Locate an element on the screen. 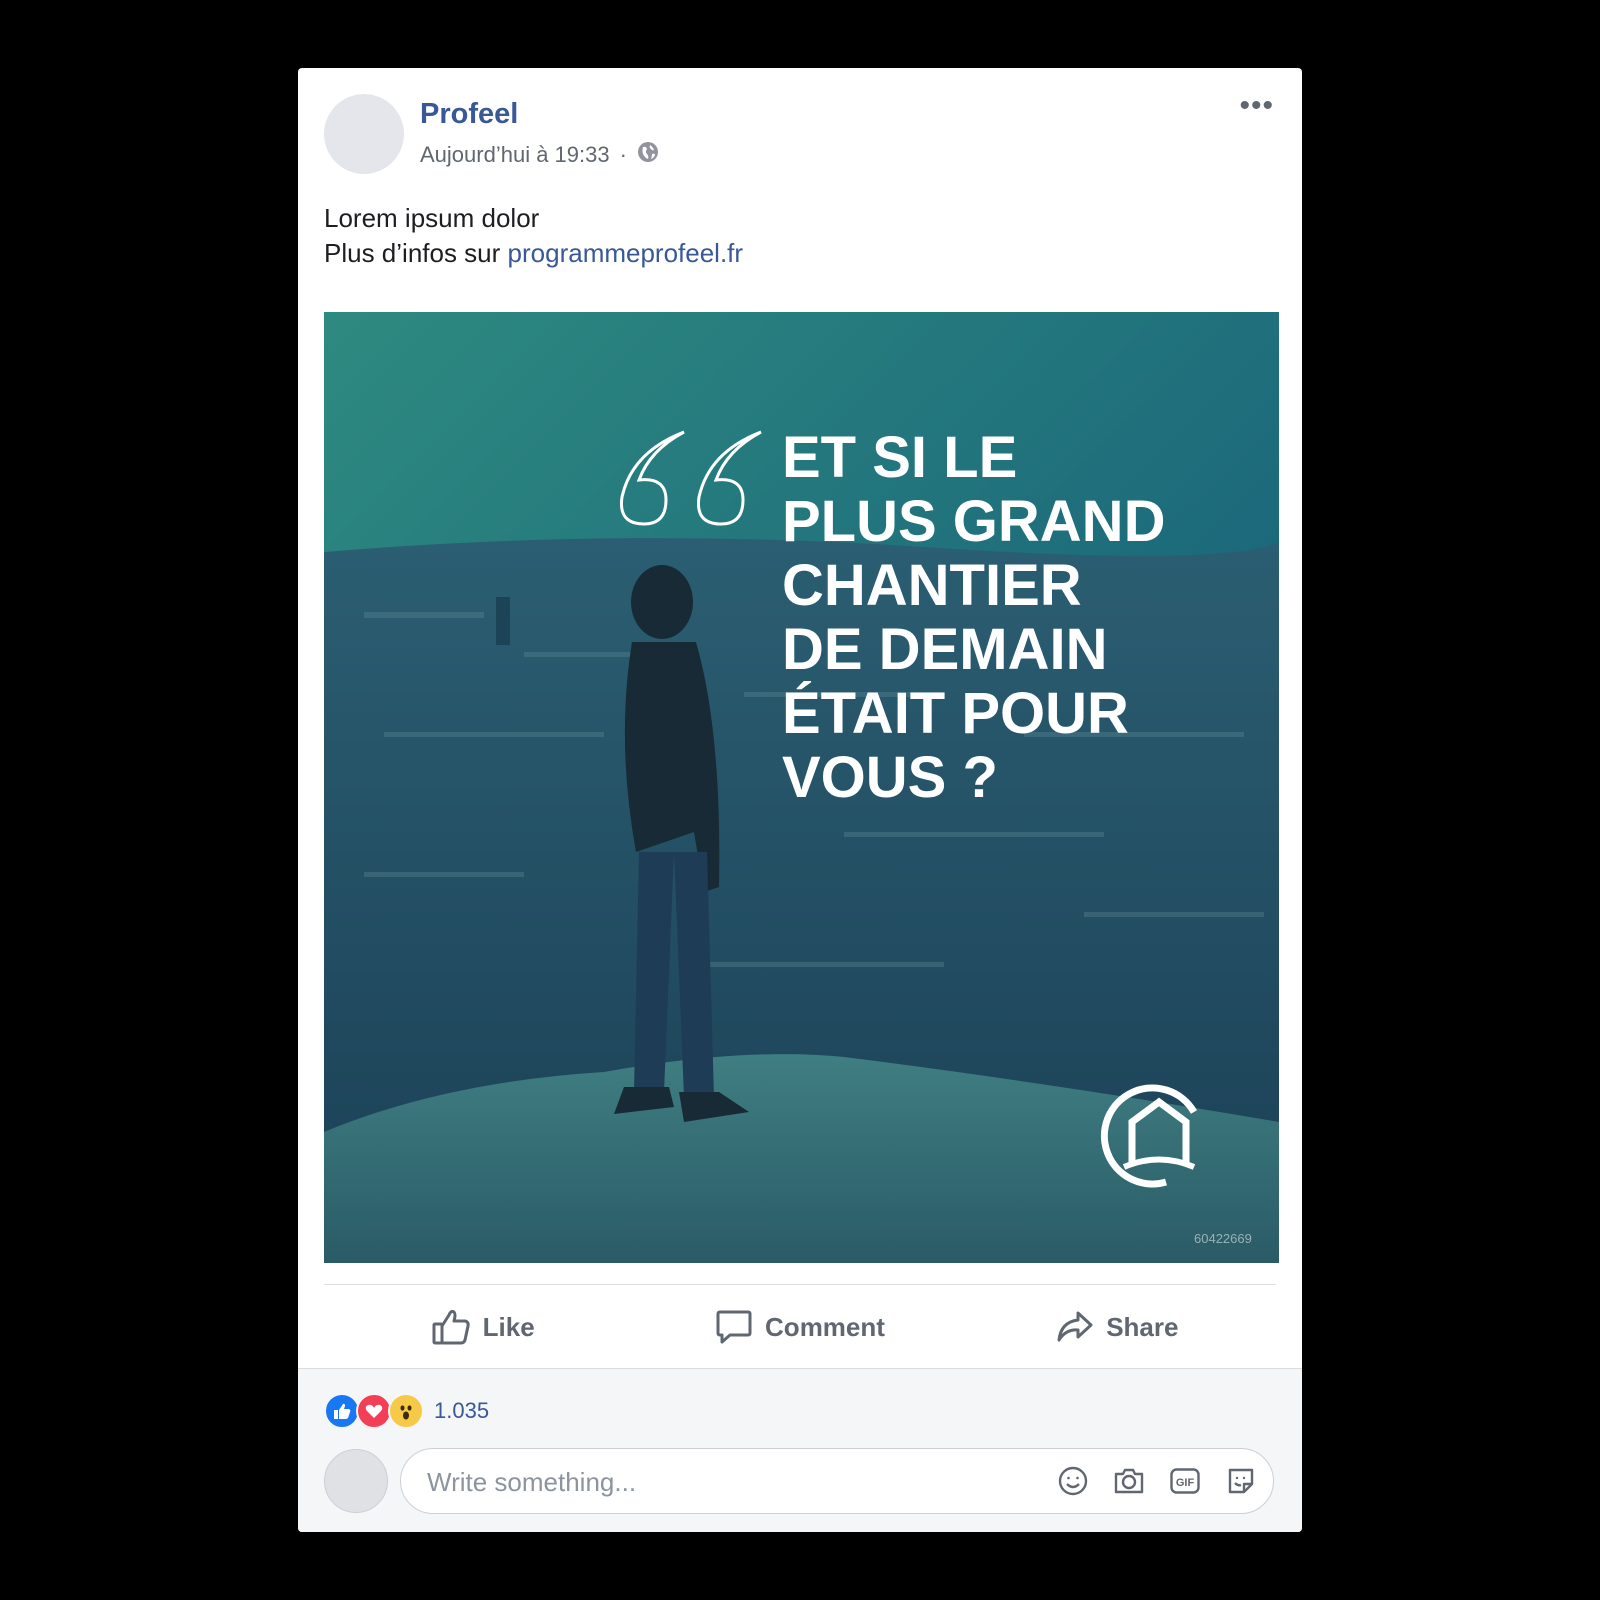 This screenshot has height=1600, width=1600. action-bar: Like Comment Share is located at coordinates (800, 1327).